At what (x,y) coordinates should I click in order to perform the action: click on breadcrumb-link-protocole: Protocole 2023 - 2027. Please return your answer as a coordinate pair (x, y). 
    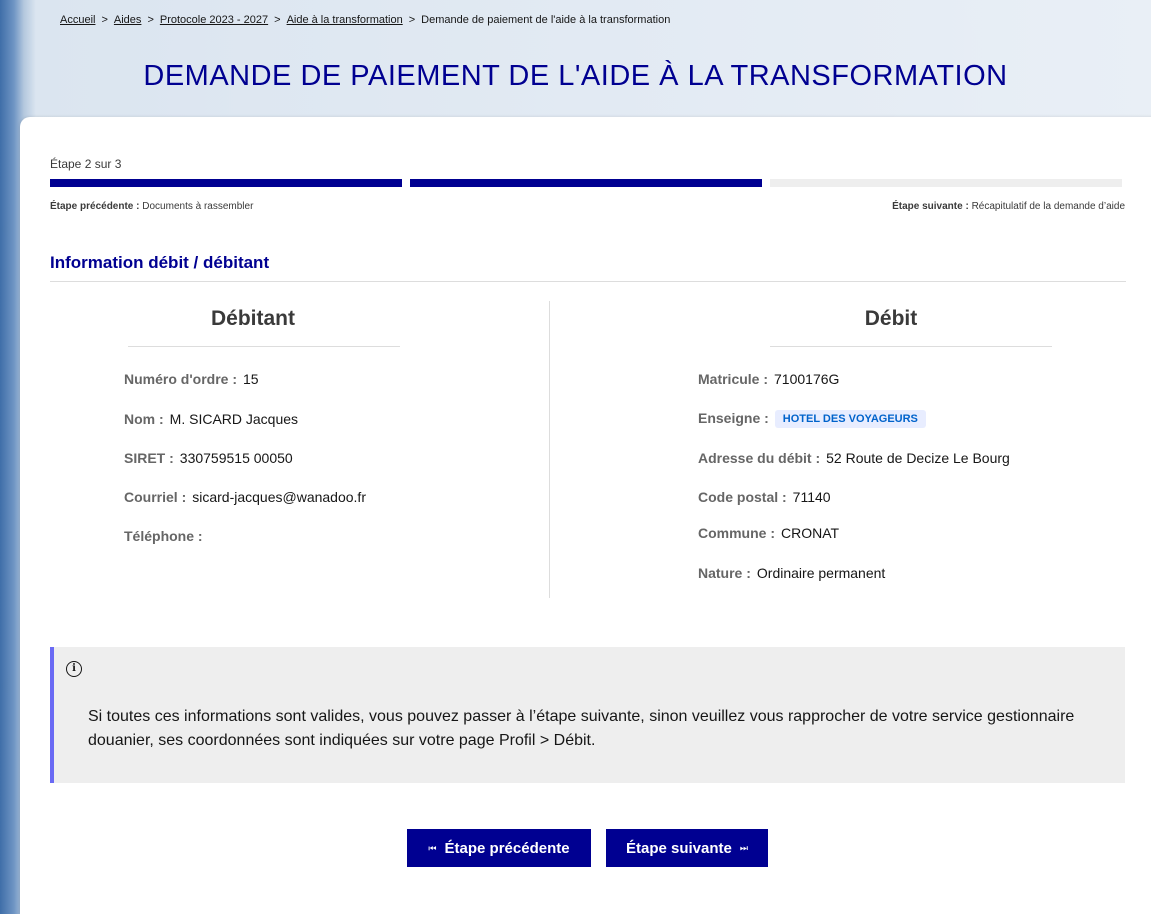
    Looking at the image, I should click on (214, 20).